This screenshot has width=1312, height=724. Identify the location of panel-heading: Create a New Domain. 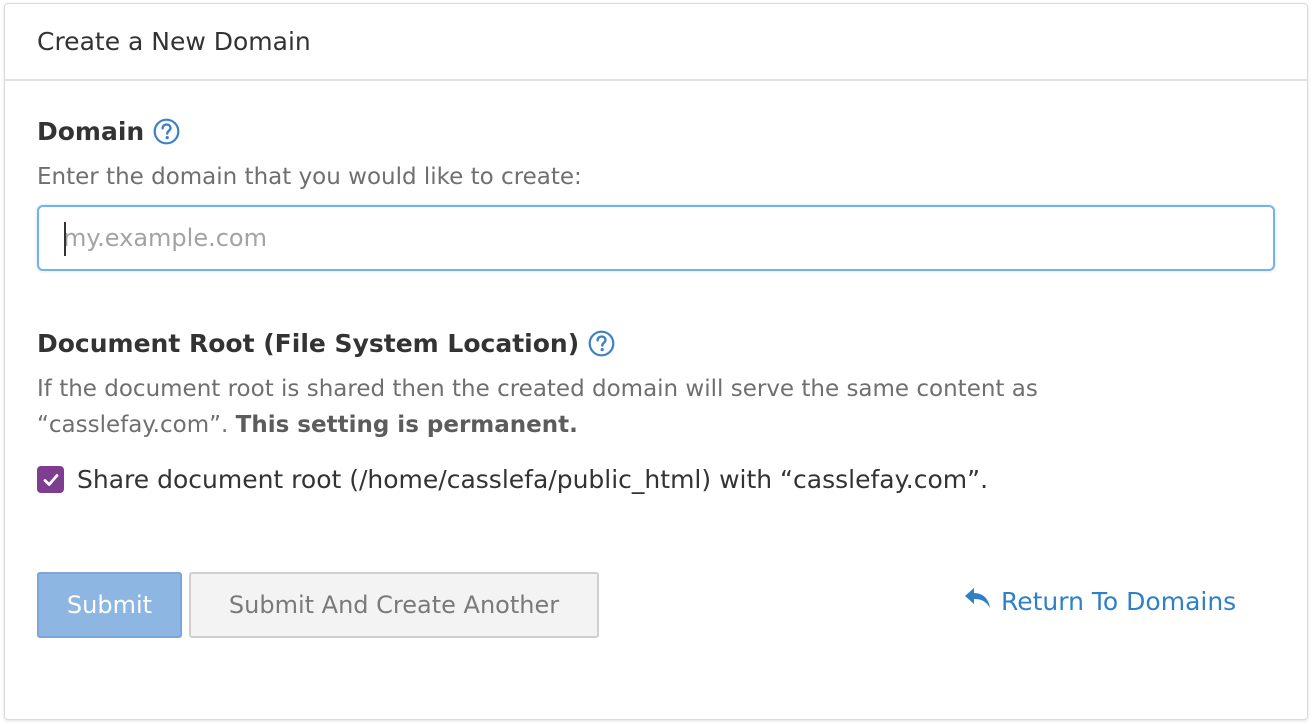
(656, 42).